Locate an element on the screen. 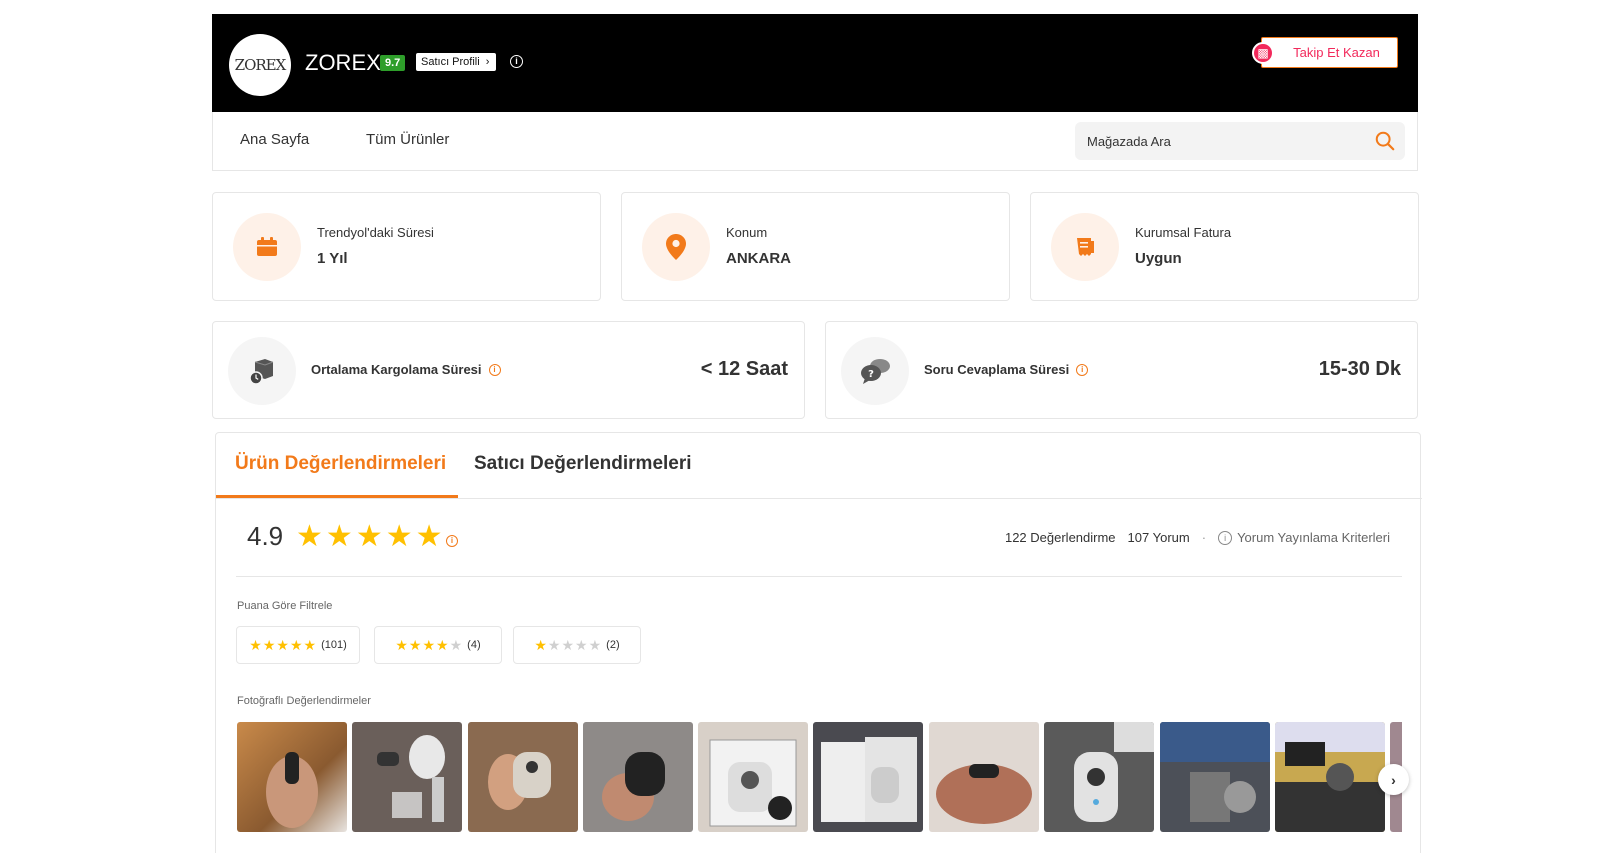 The height and width of the screenshot is (853, 1605). review-criteria-link: i Yorum Yayınlama Kriterleri is located at coordinates (1304, 537).